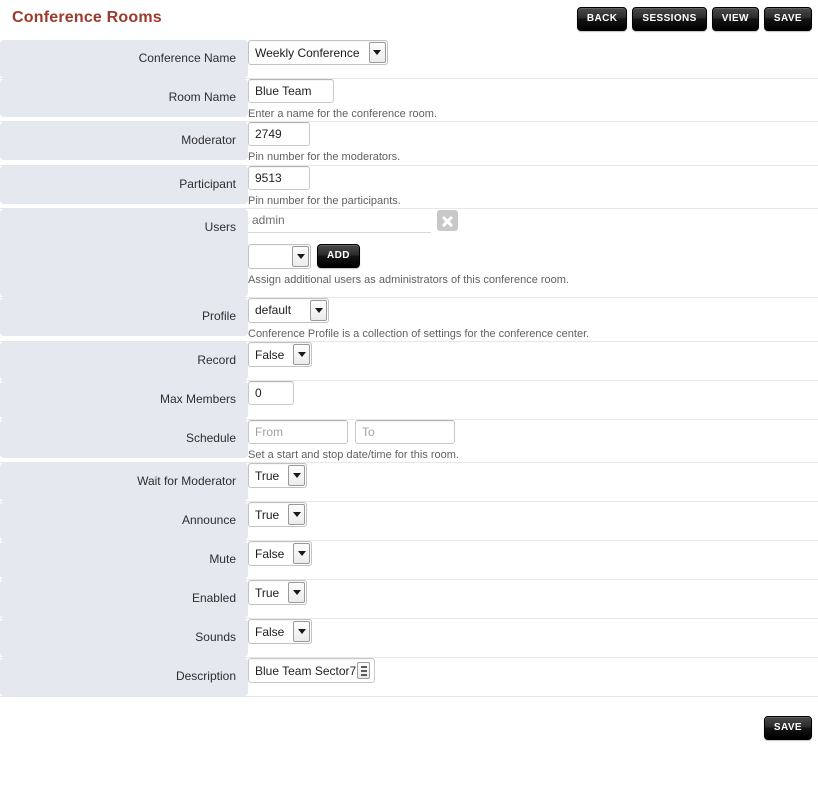 This screenshot has height=804, width=818. I want to click on user-select-value, so click(270, 256).